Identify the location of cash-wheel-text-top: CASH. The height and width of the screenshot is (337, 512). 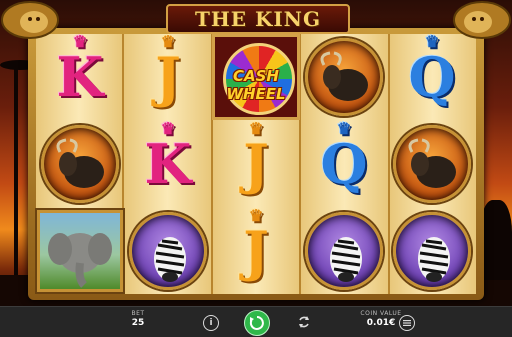
(256, 76).